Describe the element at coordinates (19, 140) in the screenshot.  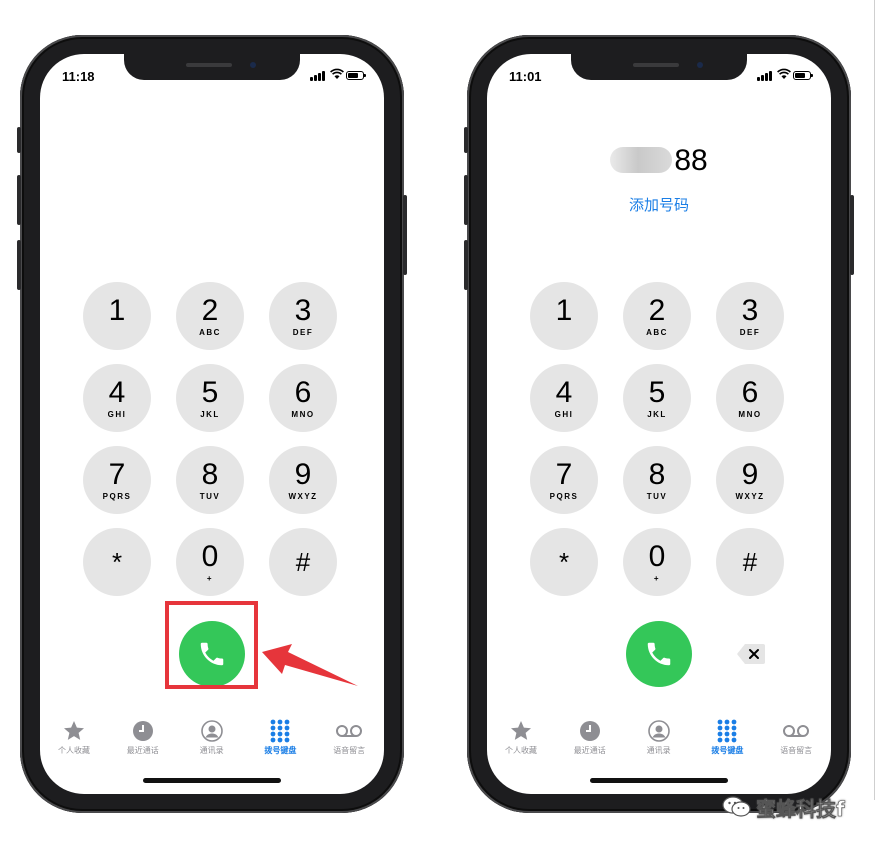
I see `mute-switch` at that location.